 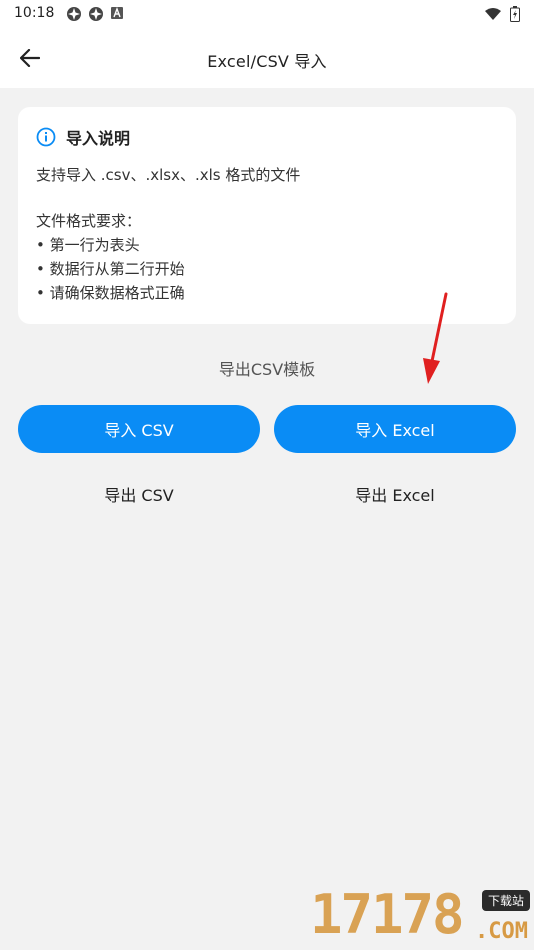 What do you see at coordinates (515, 14) in the screenshot?
I see `battery-icon` at bounding box center [515, 14].